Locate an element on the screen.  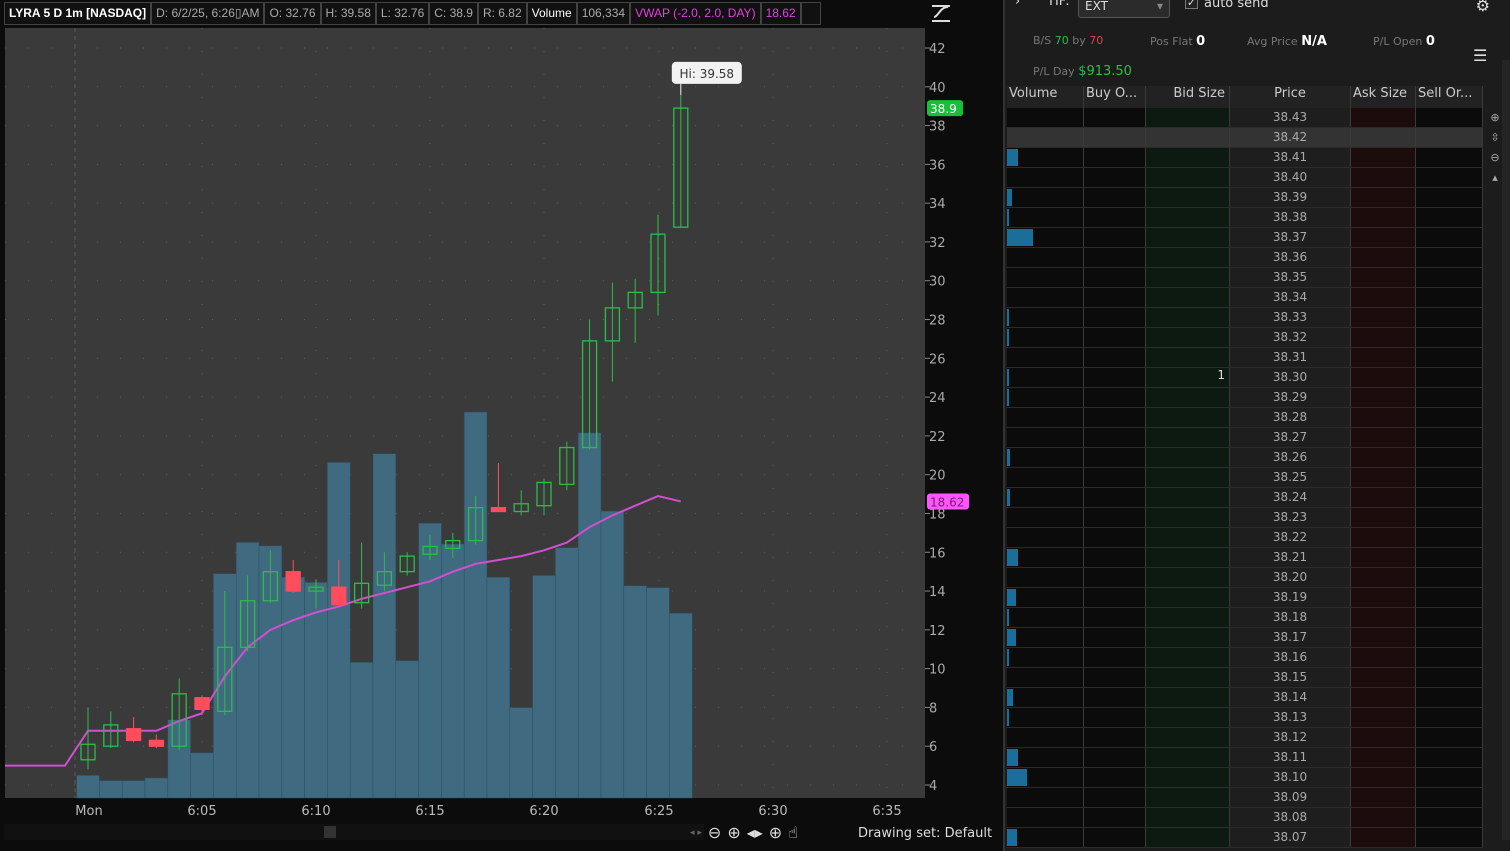
order-book-row: 38.12 is located at coordinates (1245, 738).